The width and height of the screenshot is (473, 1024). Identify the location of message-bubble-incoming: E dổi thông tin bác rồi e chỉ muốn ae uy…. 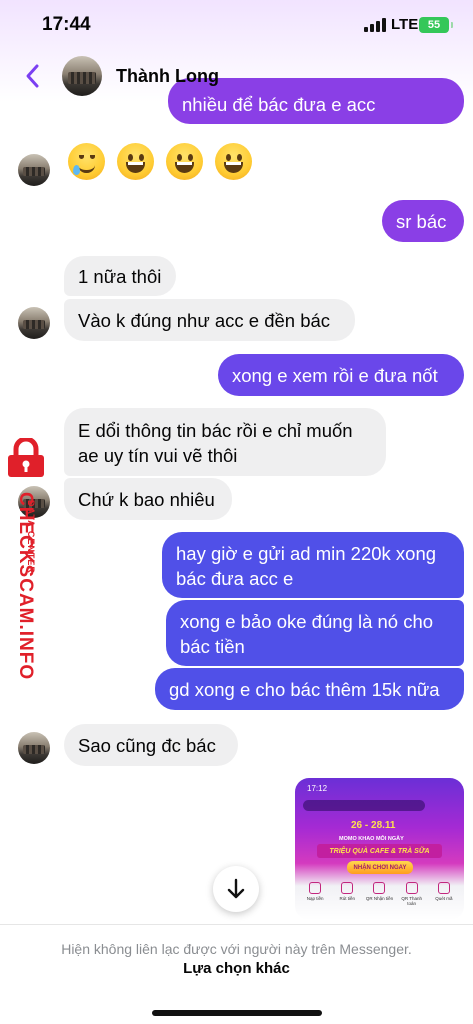
(225, 442).